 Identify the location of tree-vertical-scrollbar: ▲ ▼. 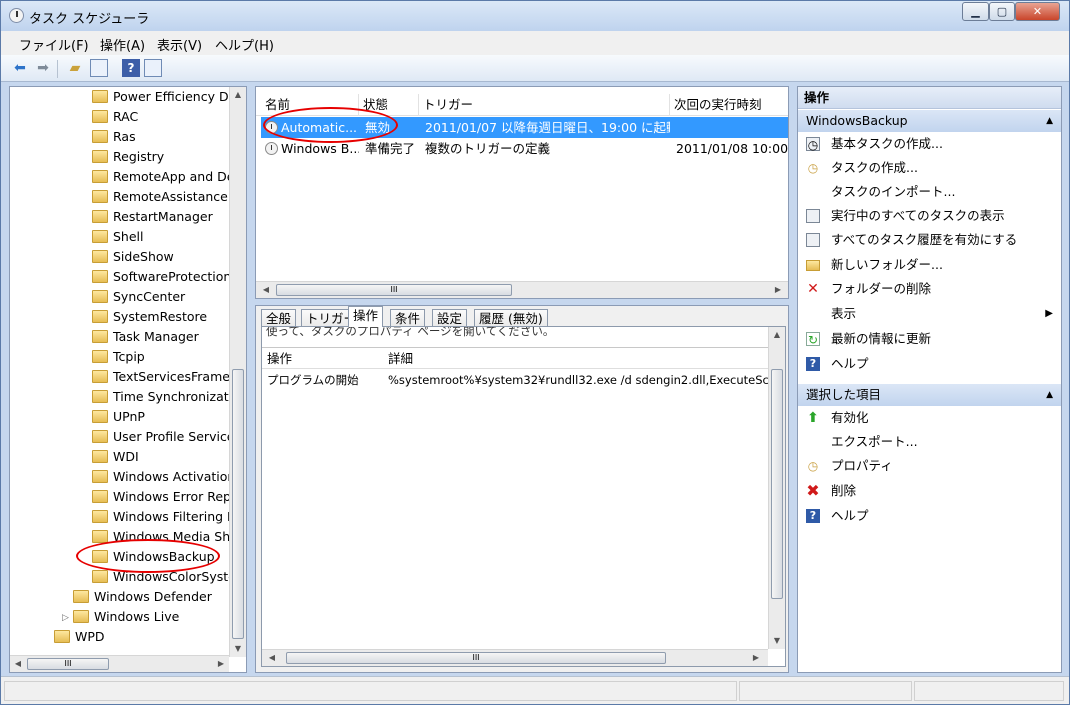
(237, 372).